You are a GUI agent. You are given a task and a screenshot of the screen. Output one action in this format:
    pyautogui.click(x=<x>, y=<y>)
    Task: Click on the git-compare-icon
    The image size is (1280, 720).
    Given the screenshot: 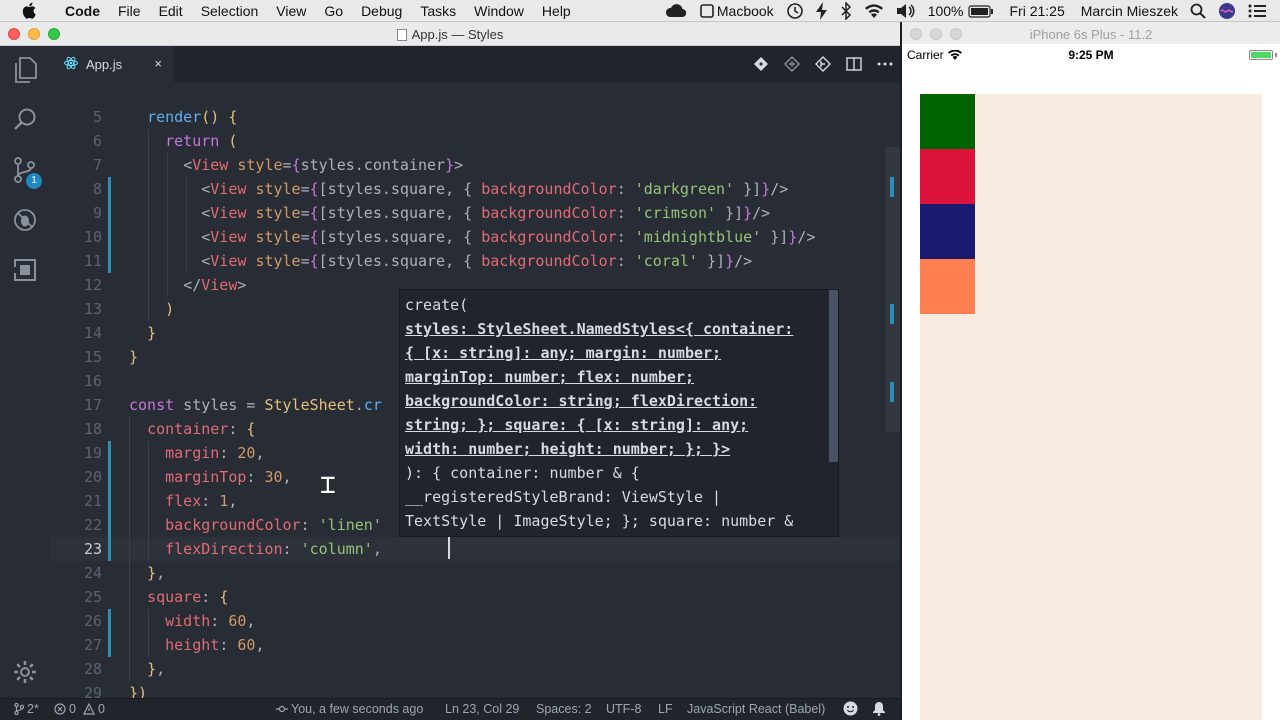 What is the action you would take?
    pyautogui.click(x=760, y=64)
    